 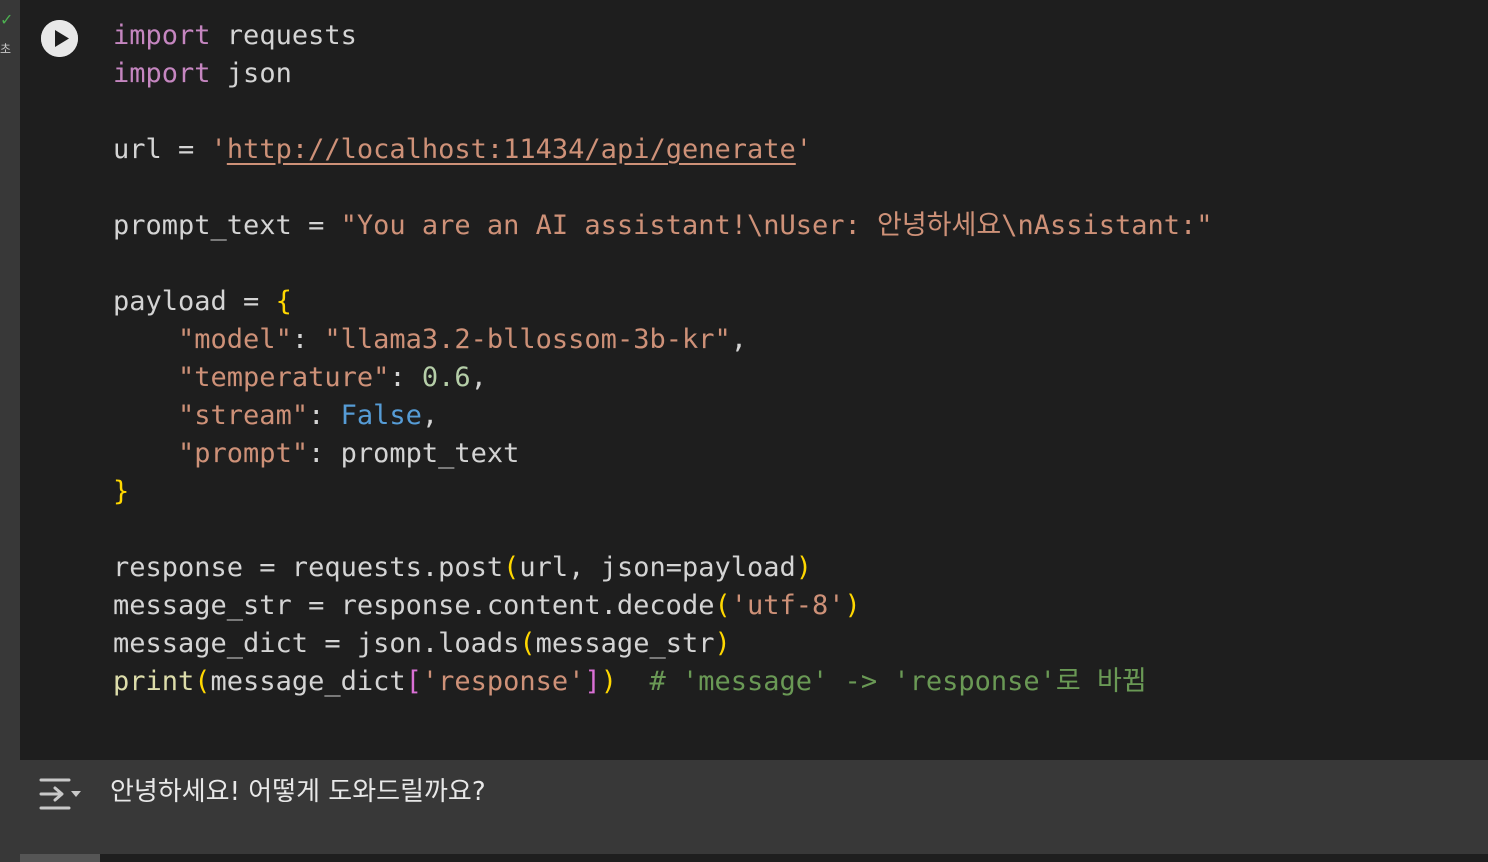 What do you see at coordinates (663, 416) in the screenshot?
I see `code-line: "stream": False,` at bounding box center [663, 416].